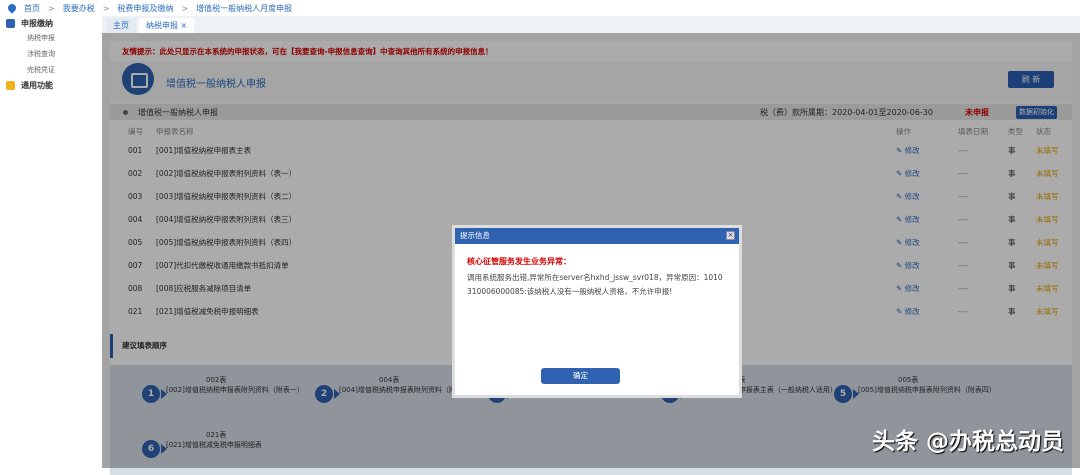 The image size is (1080, 475). Describe the element at coordinates (79, 8) in the screenshot. I see `crumb-tax: 我要办税` at that location.